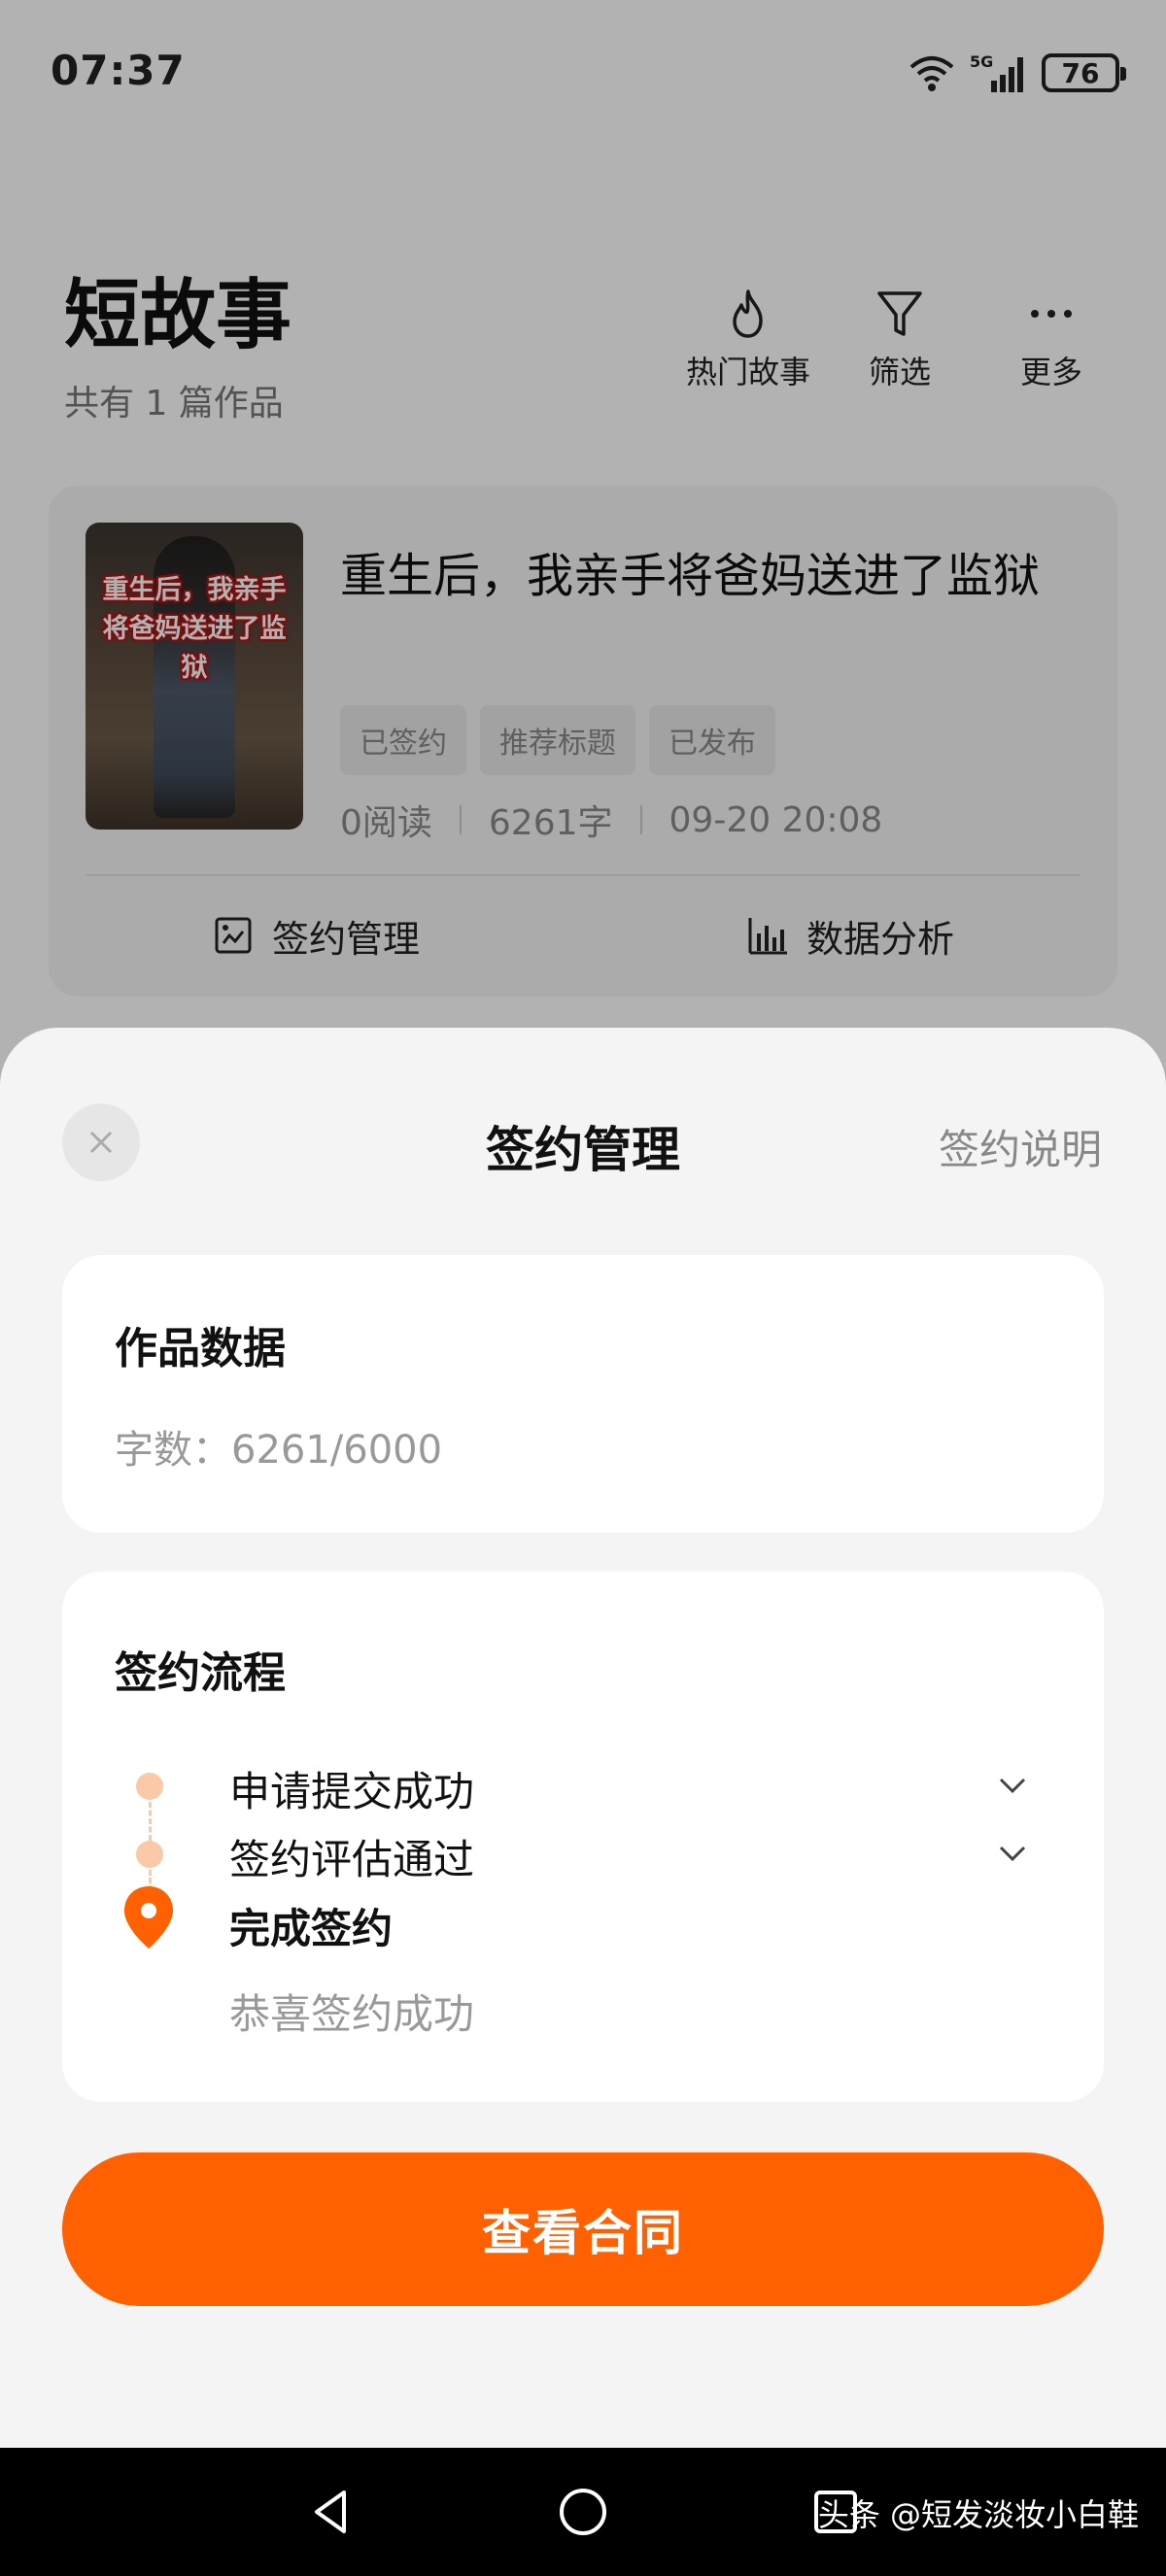 This screenshot has width=1166, height=2576. I want to click on contract-help-link: 签约说明, so click(1020, 1146).